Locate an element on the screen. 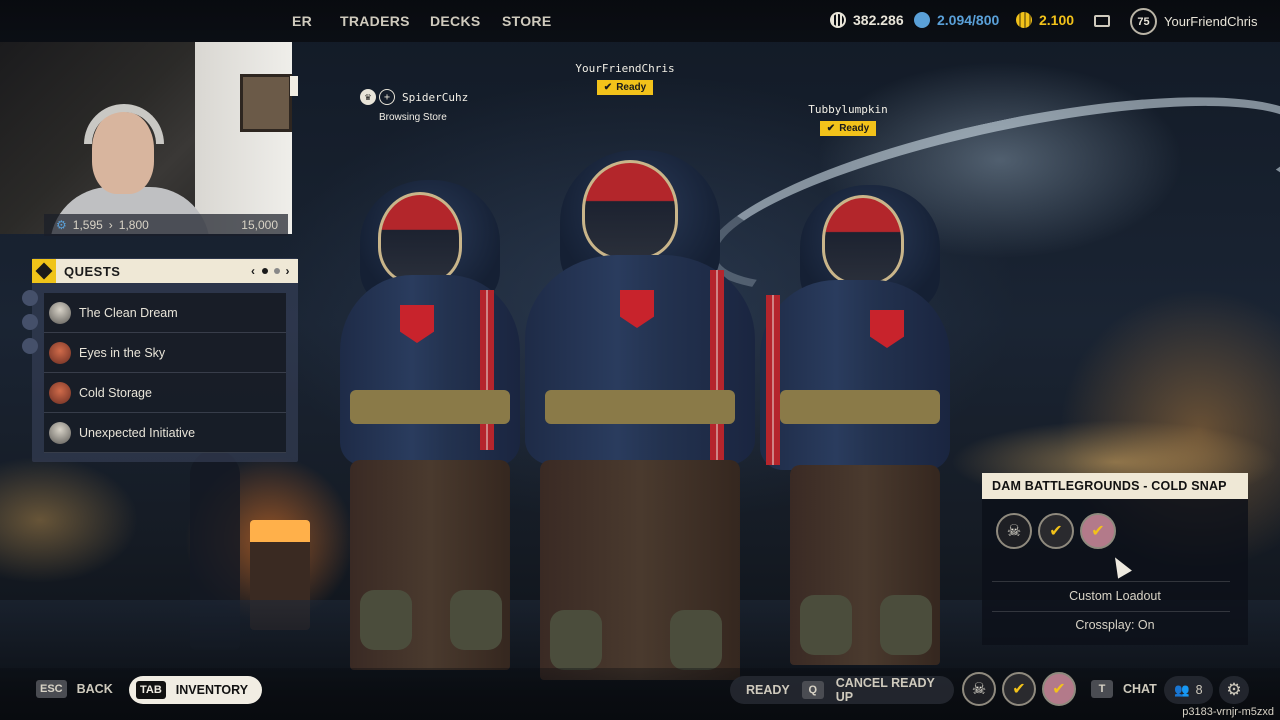  player-name: YourFriendChris is located at coordinates (625, 68).